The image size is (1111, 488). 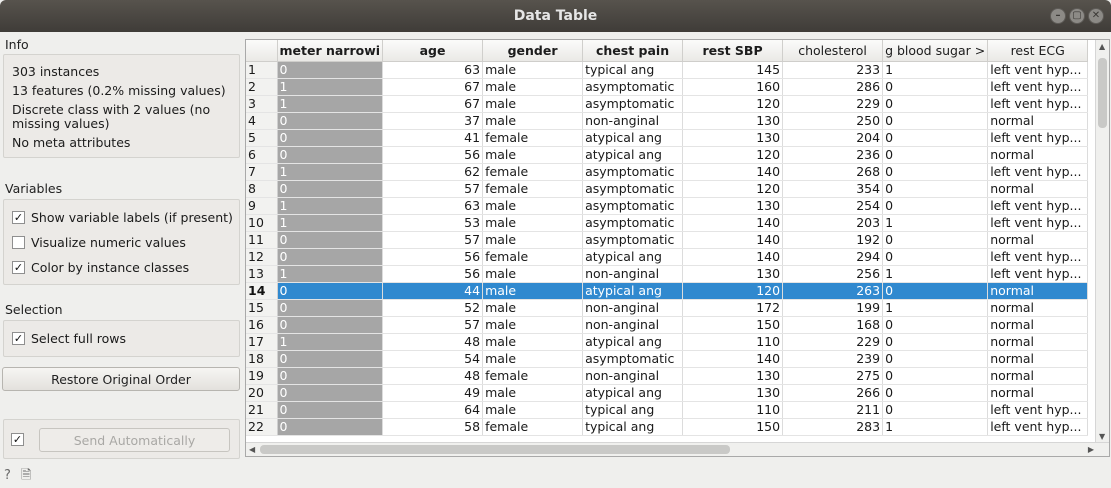 I want to click on table-cell: 58, so click(x=433, y=427).